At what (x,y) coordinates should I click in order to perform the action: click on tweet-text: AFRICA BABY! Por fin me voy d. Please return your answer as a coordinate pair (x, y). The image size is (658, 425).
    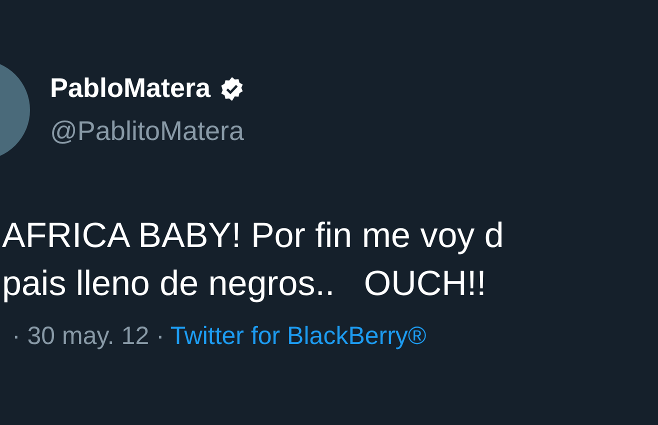
    Looking at the image, I should click on (253, 236).